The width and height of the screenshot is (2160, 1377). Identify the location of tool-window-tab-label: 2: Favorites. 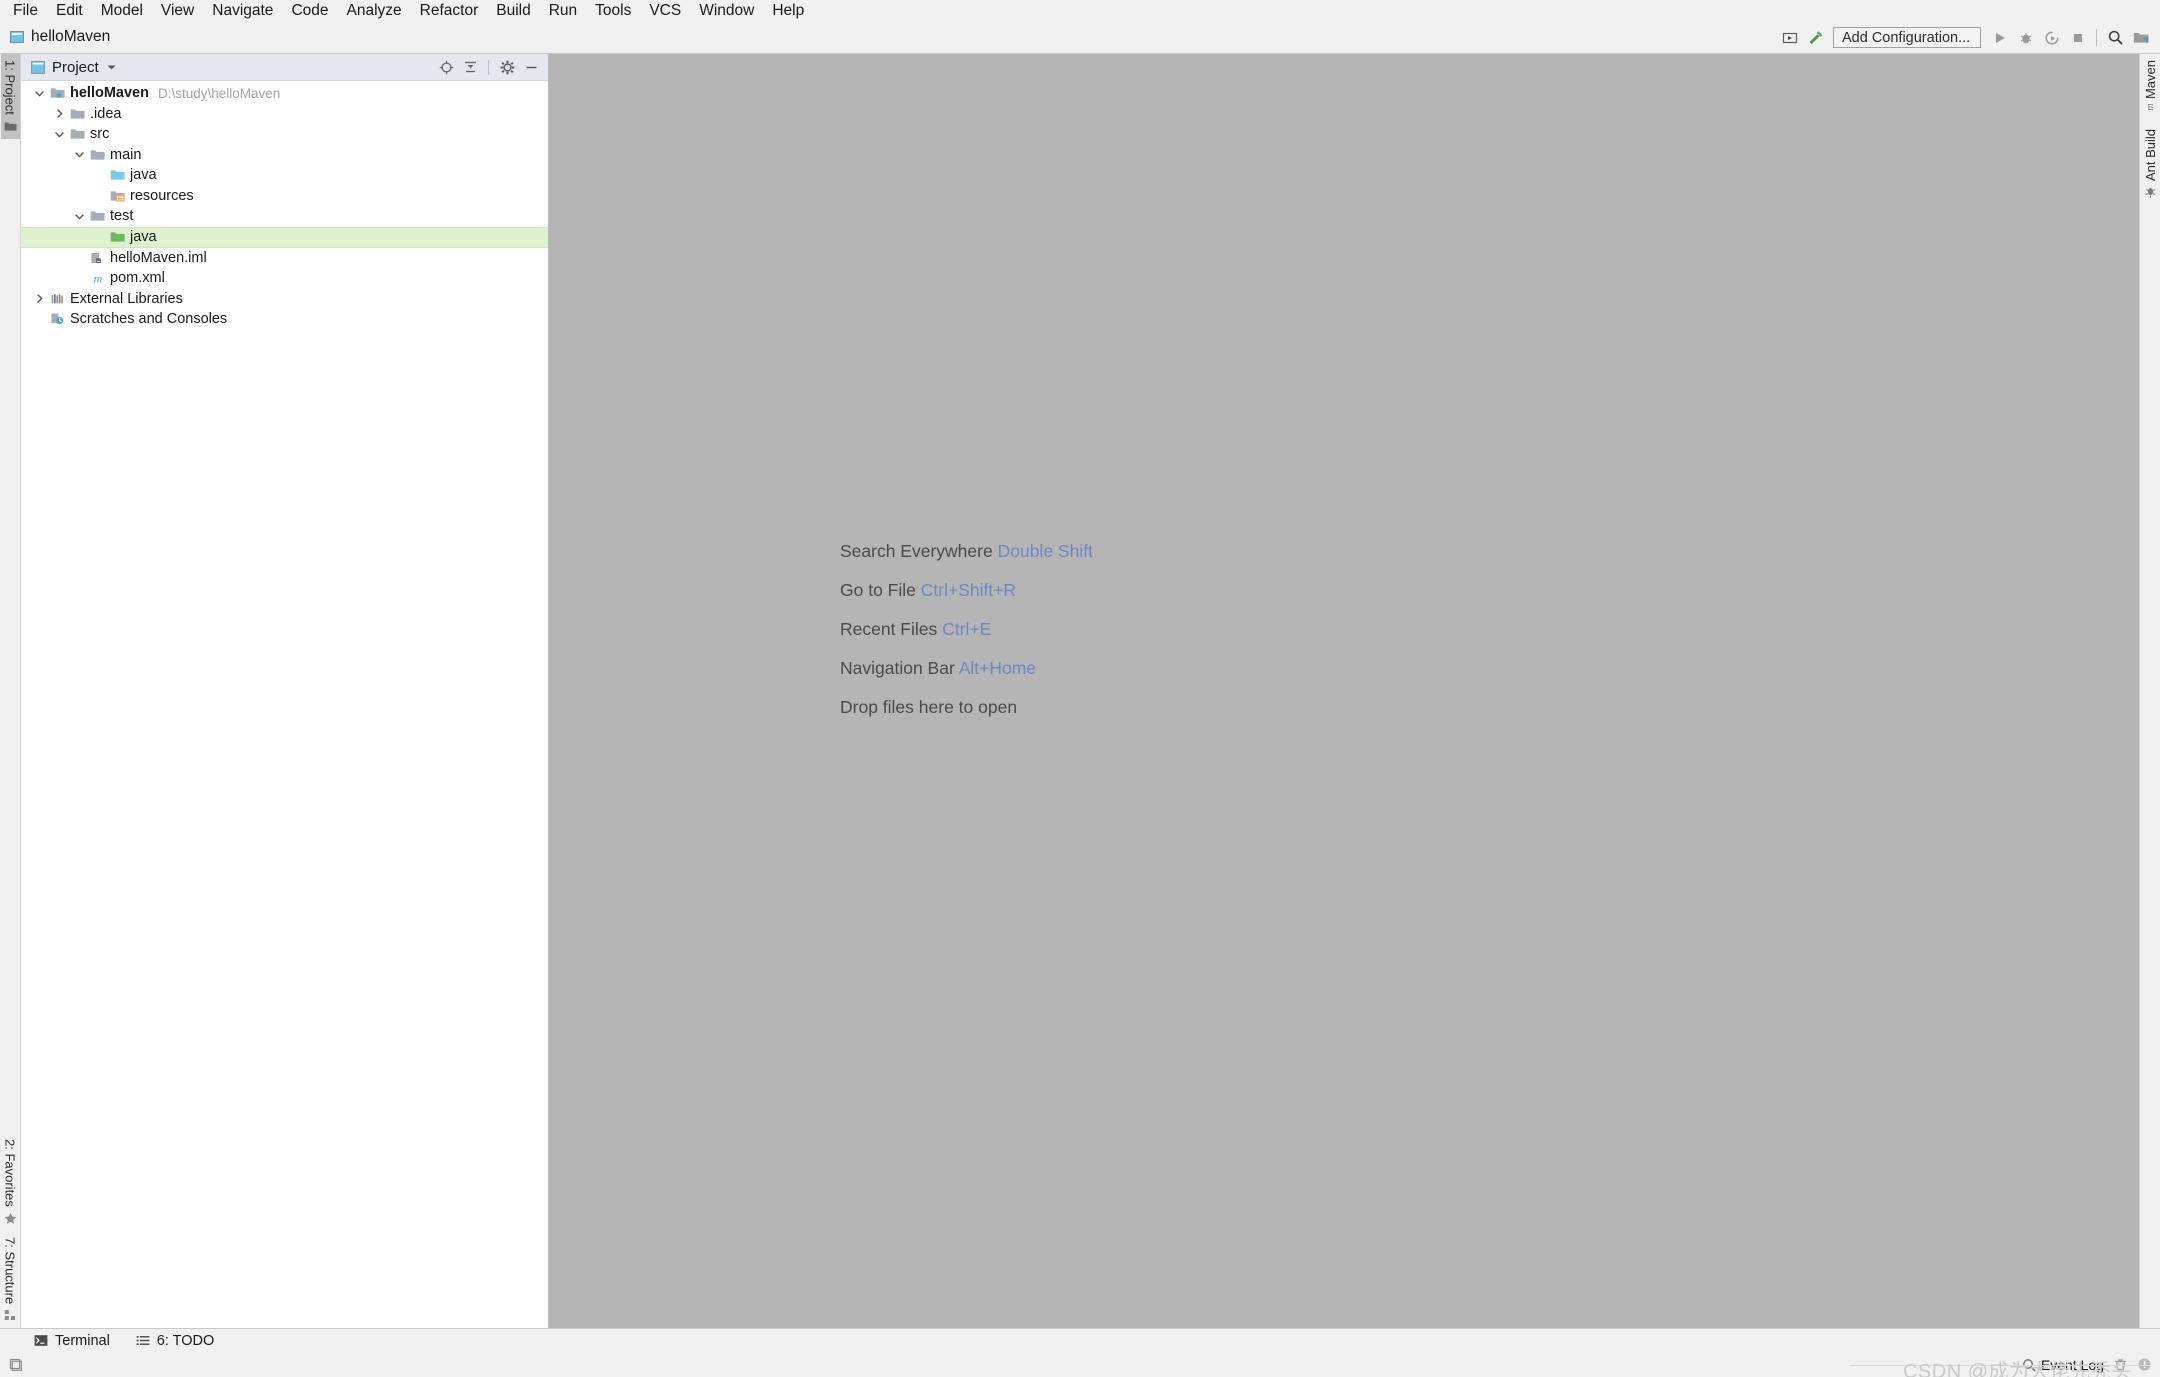
(10, 1172).